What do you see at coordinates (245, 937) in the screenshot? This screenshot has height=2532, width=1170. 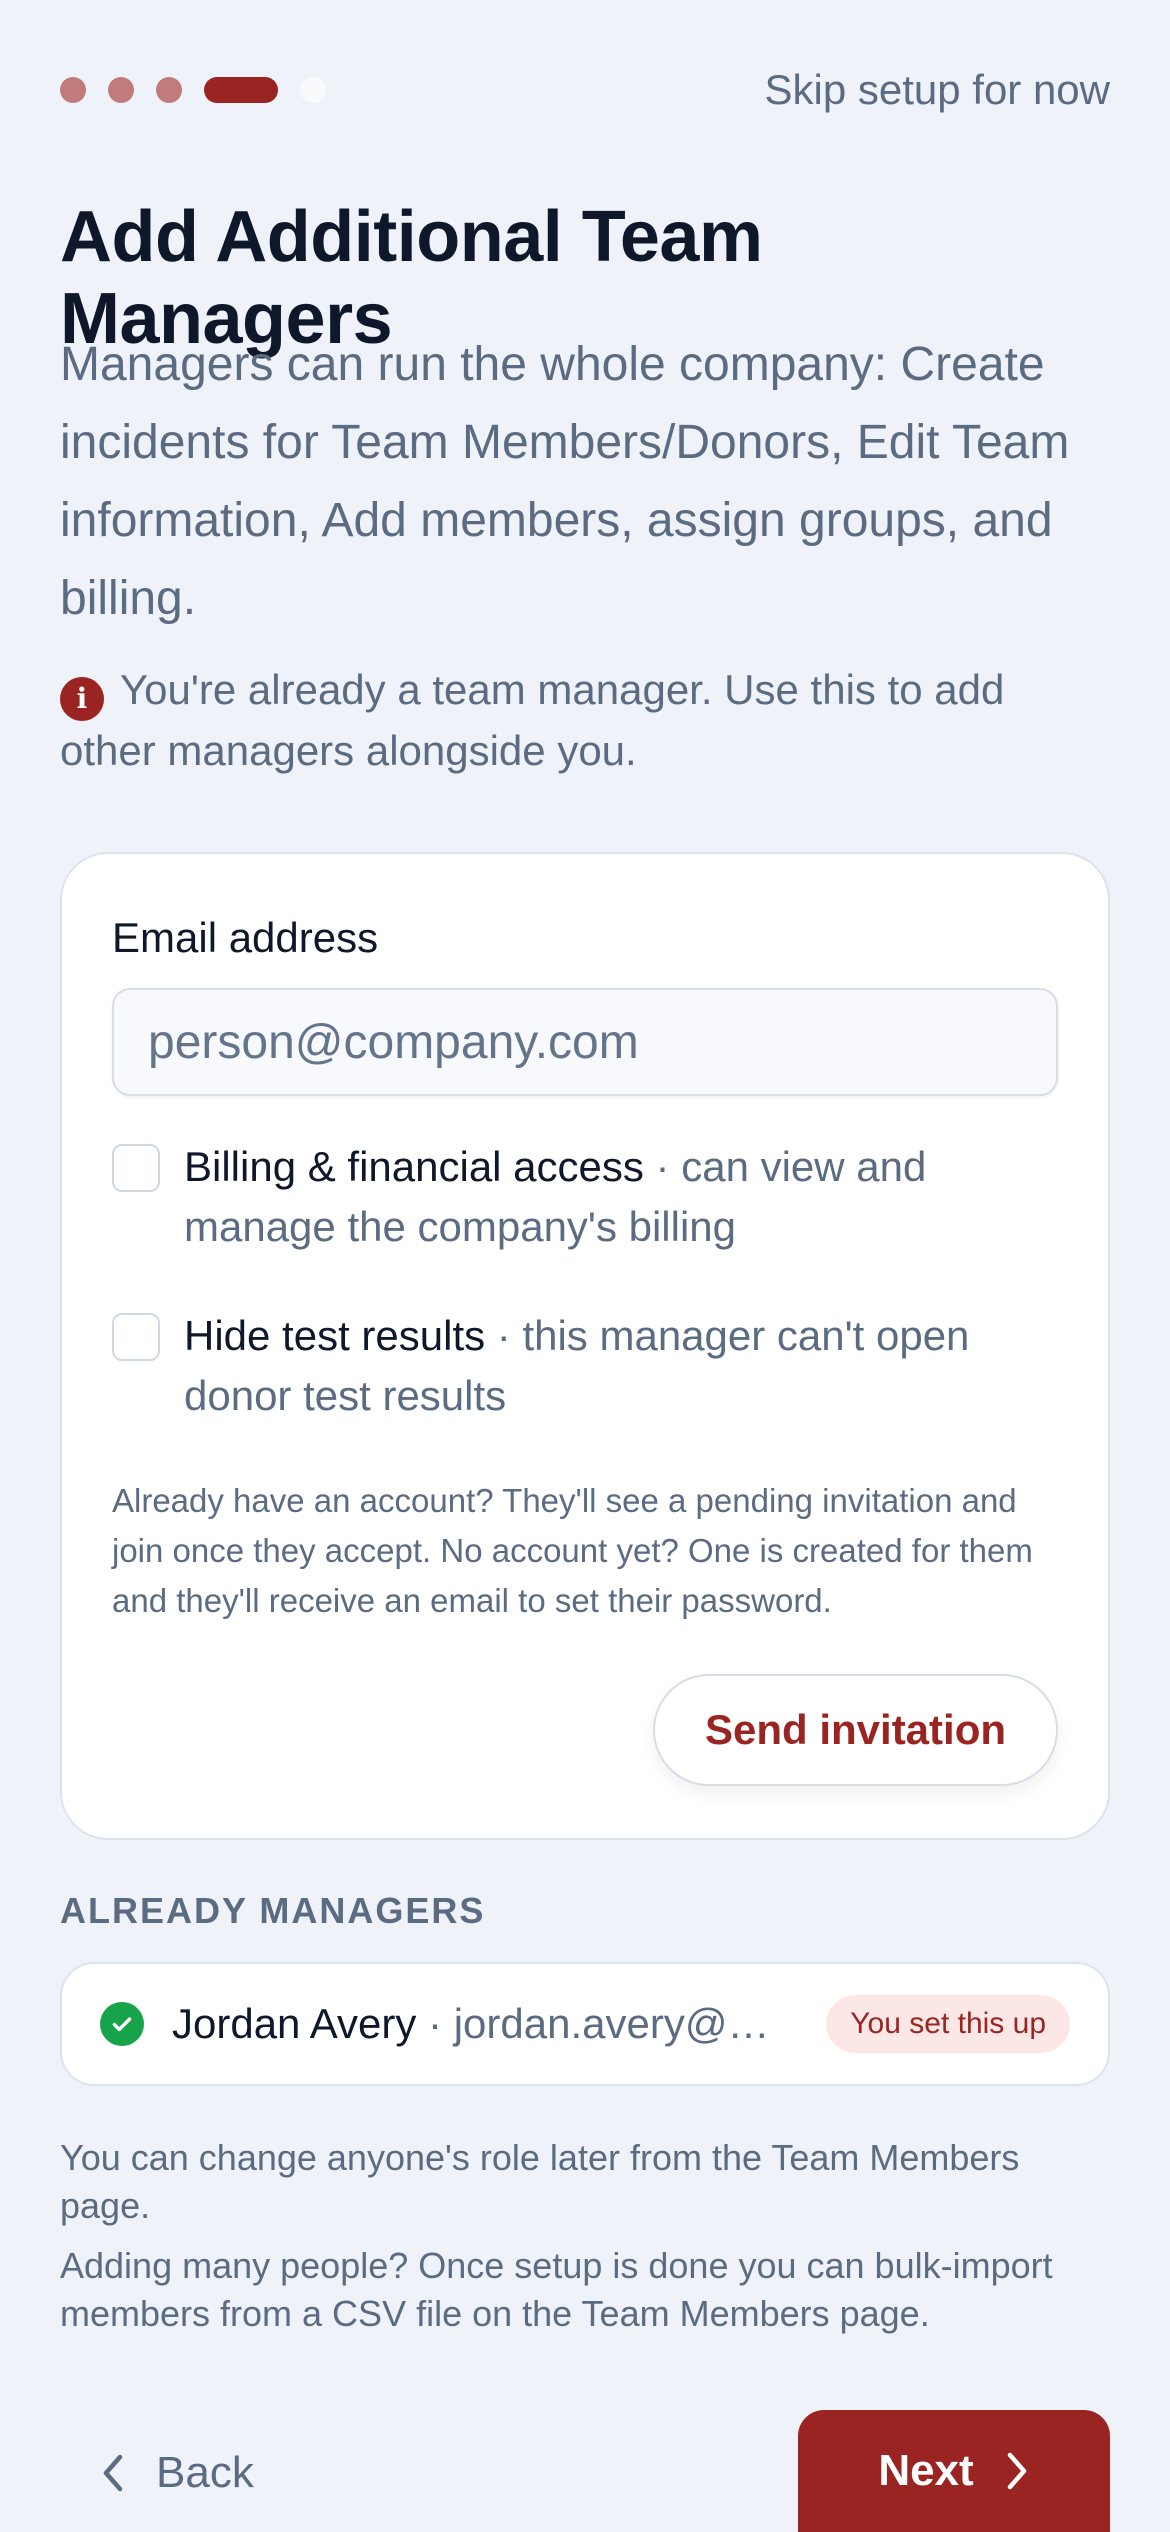 I see `email-label: Email address` at bounding box center [245, 937].